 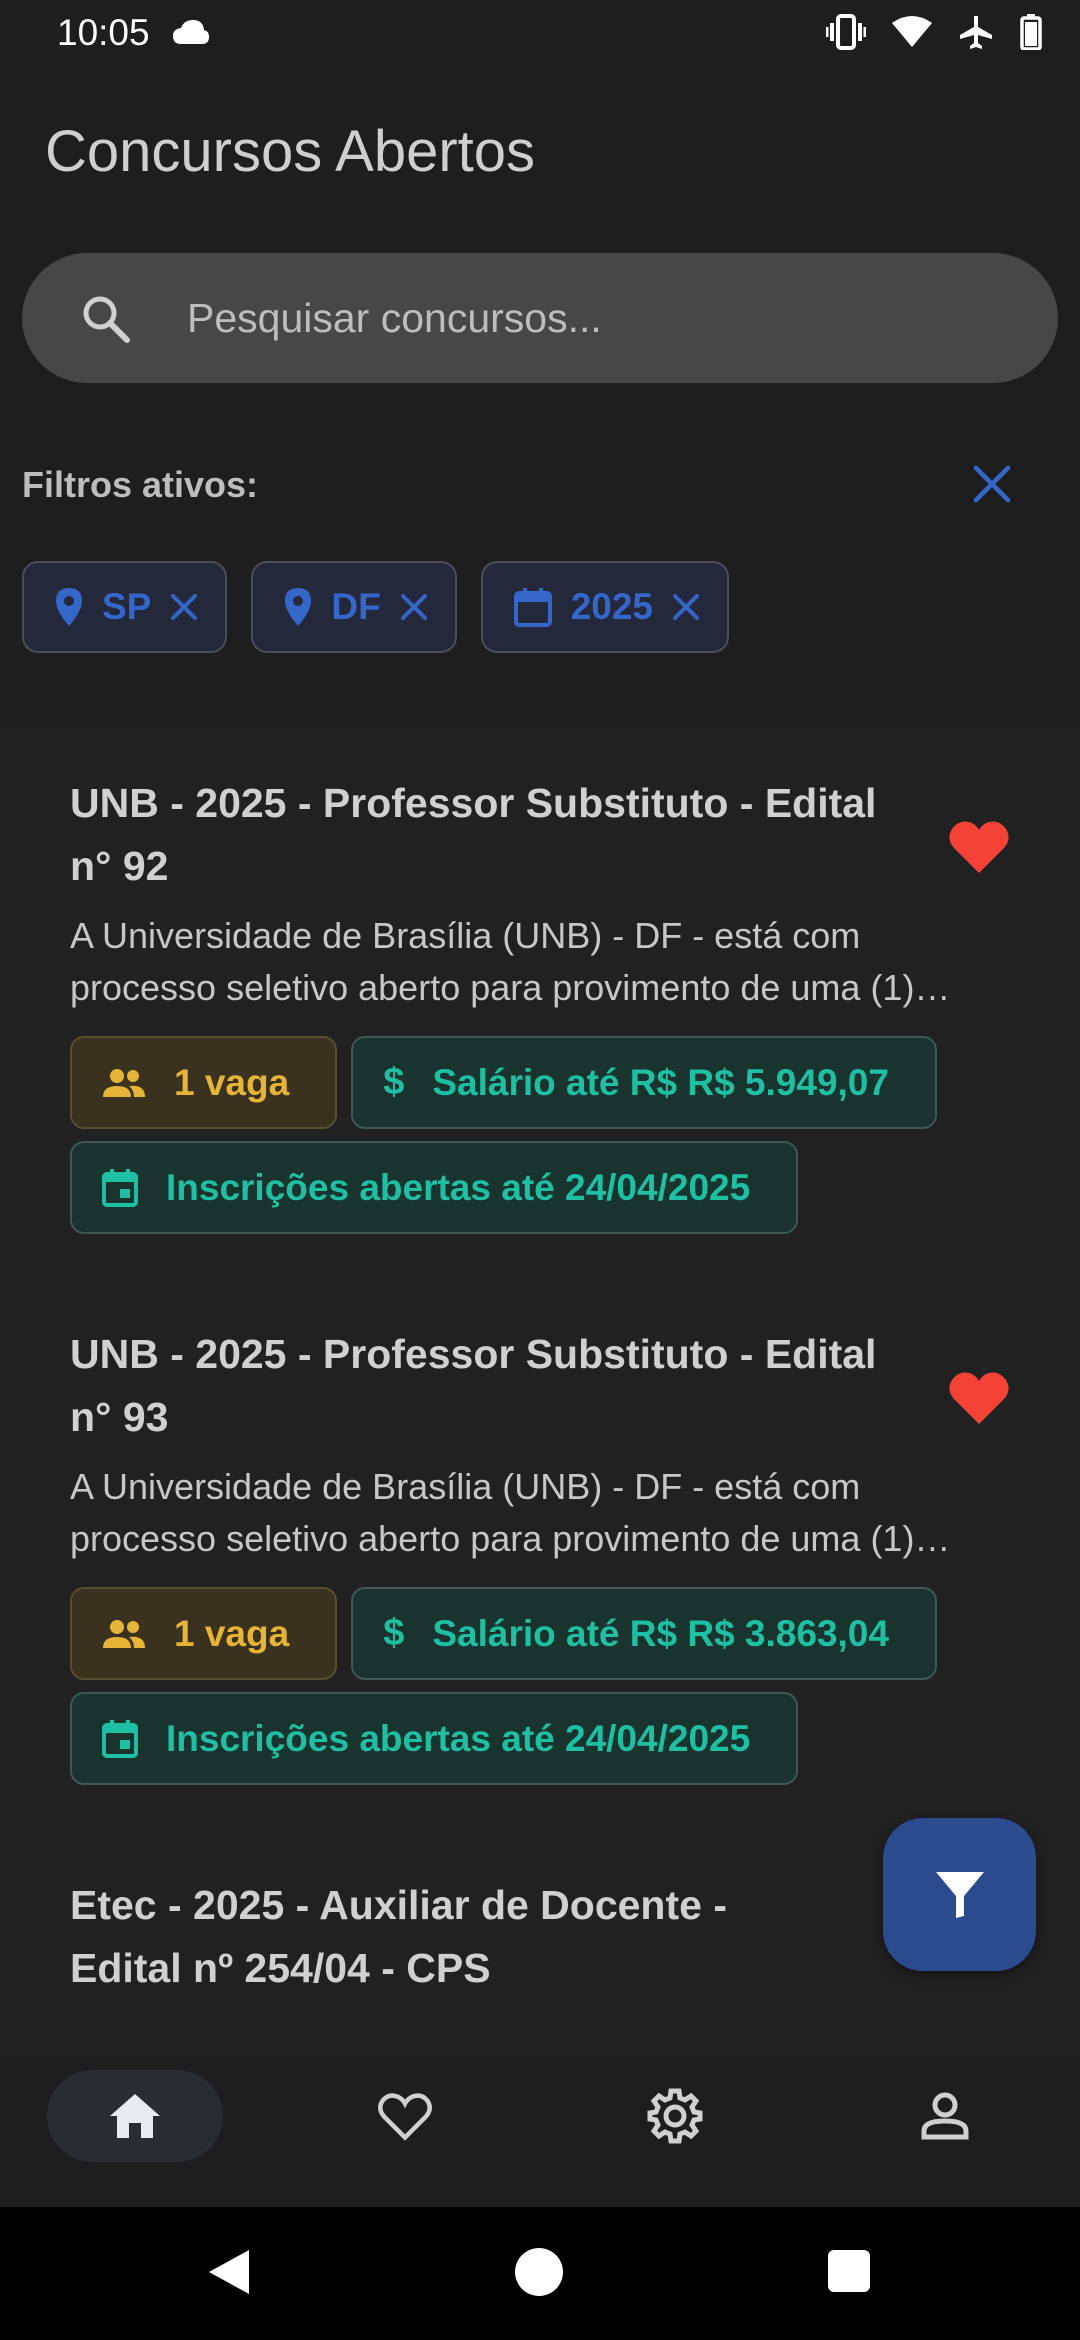 What do you see at coordinates (103, 32) in the screenshot?
I see `status-time: 10:05` at bounding box center [103, 32].